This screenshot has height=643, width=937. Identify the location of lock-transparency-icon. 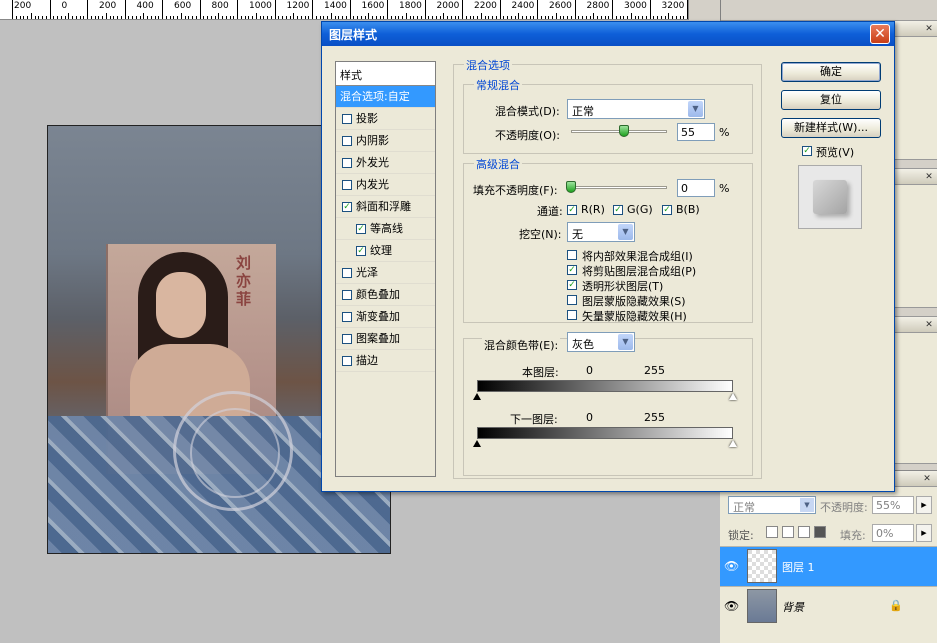
(772, 532).